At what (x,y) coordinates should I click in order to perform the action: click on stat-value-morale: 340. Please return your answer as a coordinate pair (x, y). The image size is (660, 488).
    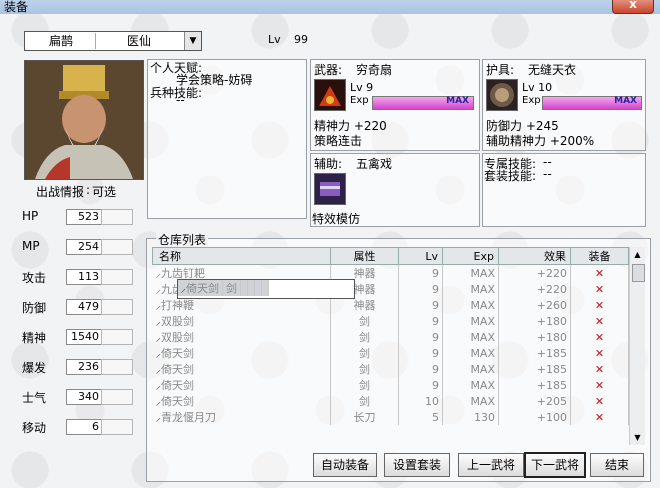
    Looking at the image, I should click on (84, 397).